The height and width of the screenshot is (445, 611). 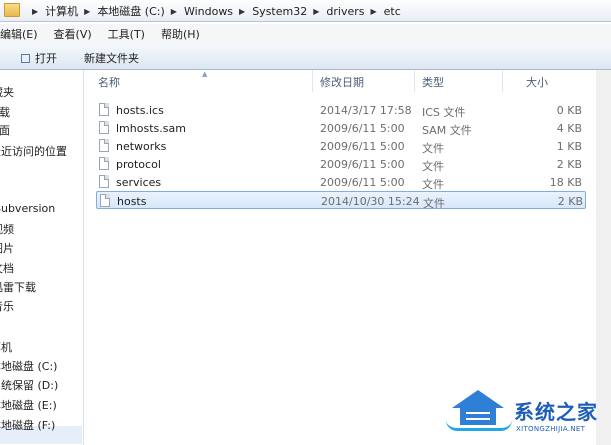 What do you see at coordinates (279, 11) in the screenshot?
I see `breadcrumb-system32: System32` at bounding box center [279, 11].